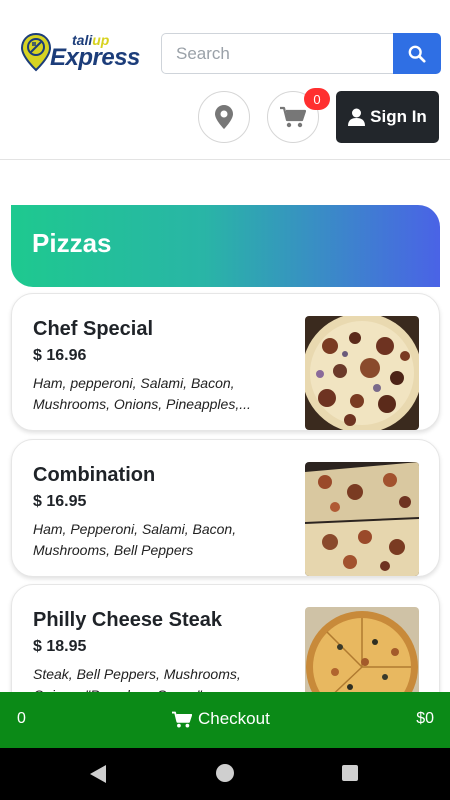 The width and height of the screenshot is (450, 800). Describe the element at coordinates (425, 718) in the screenshot. I see `checkout-total: $0` at that location.